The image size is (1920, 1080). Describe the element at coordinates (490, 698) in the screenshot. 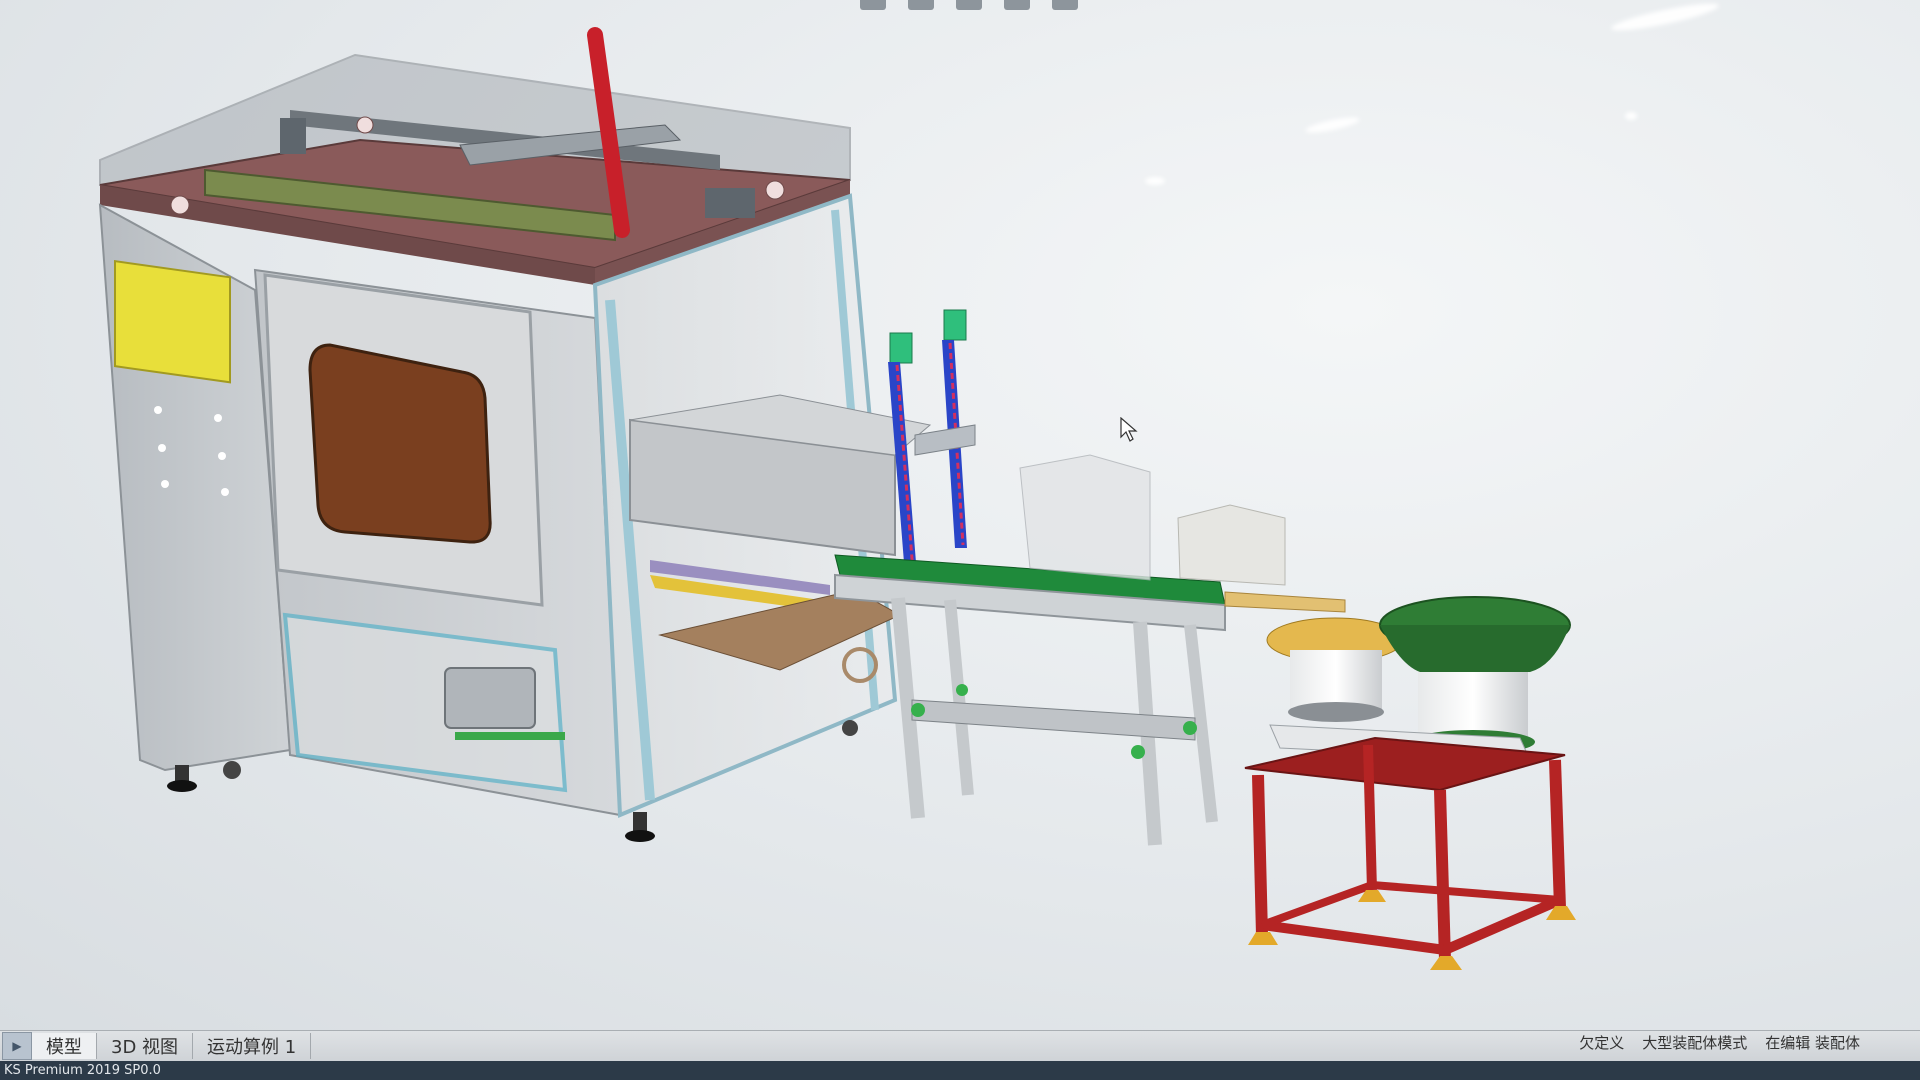

I see `fan-unit` at that location.